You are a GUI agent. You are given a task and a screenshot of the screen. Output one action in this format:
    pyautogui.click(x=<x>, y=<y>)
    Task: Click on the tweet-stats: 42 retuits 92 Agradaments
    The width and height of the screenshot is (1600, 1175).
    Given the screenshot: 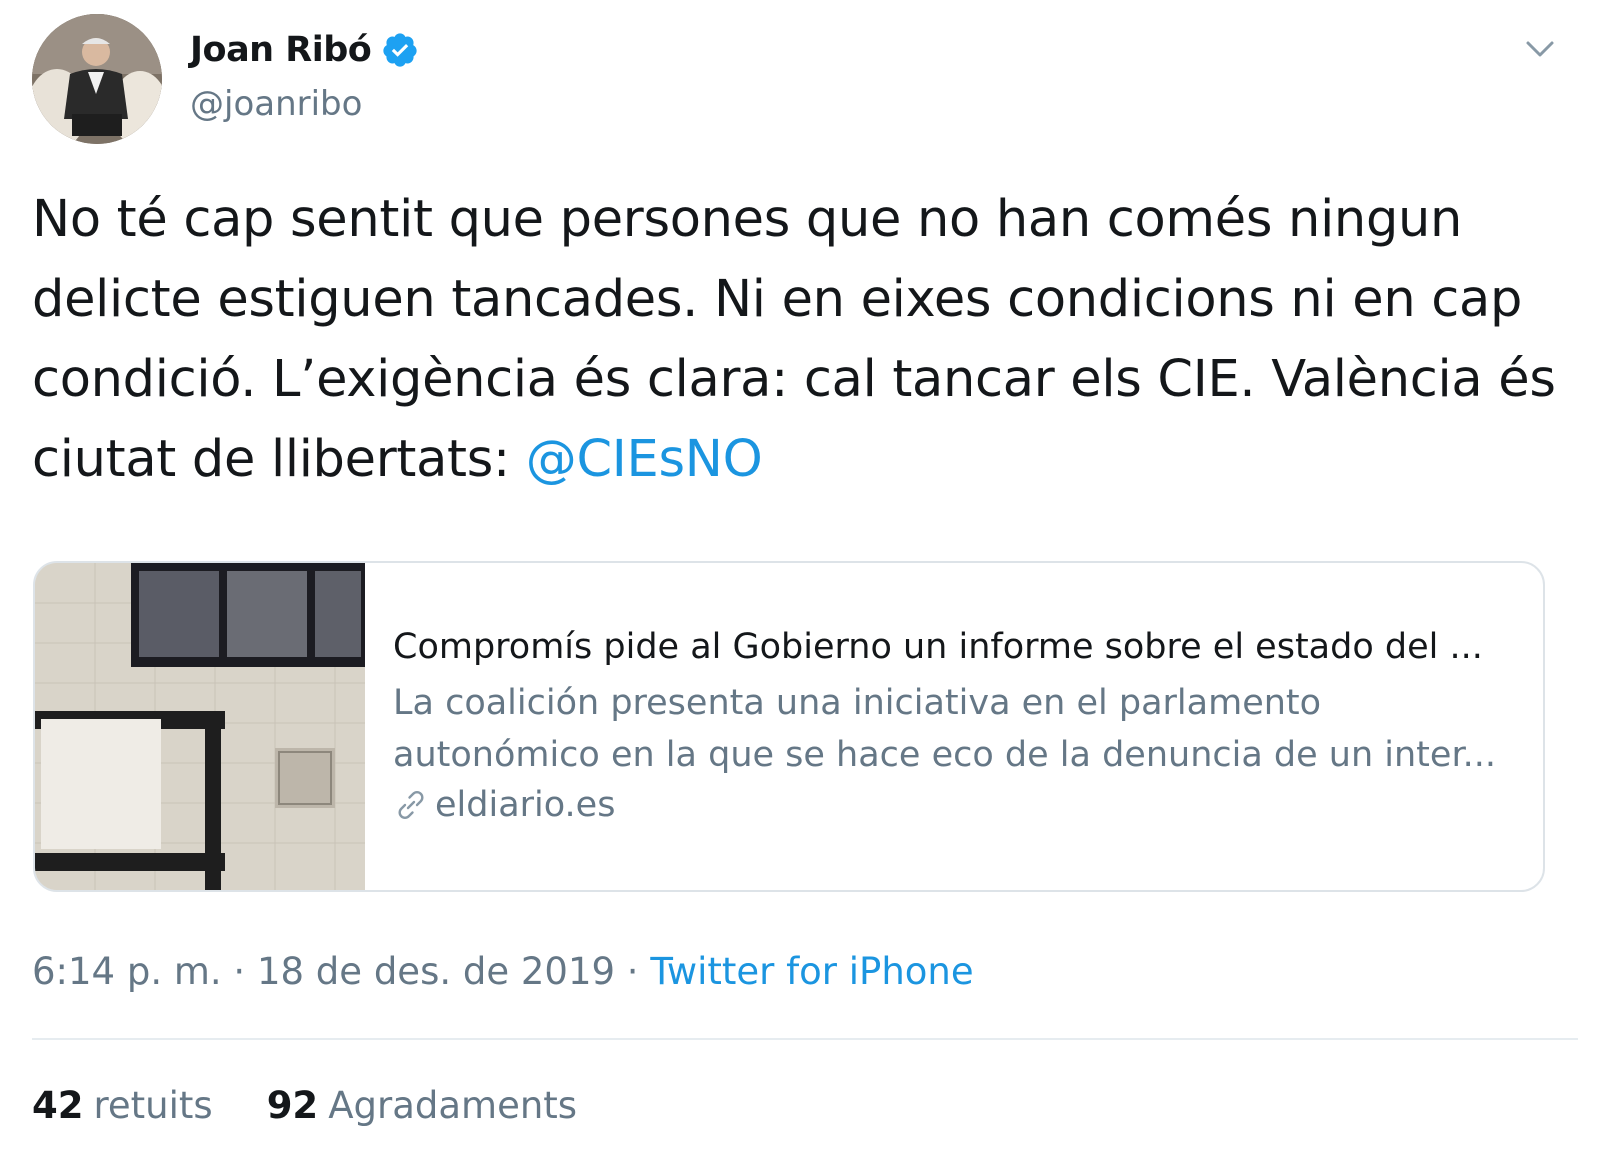 What is the action you would take?
    pyautogui.click(x=304, y=1105)
    